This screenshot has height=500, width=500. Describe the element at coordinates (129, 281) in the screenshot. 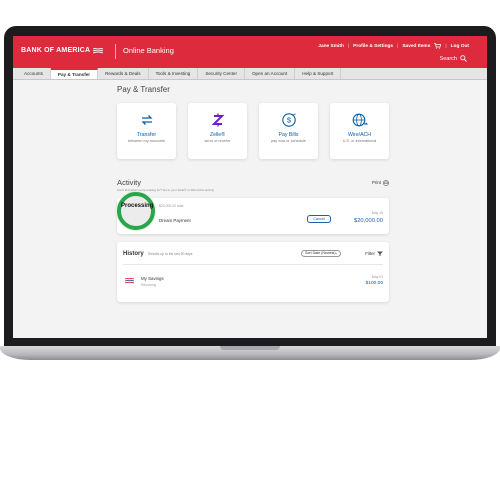

I see `bank-flag-icon` at that location.